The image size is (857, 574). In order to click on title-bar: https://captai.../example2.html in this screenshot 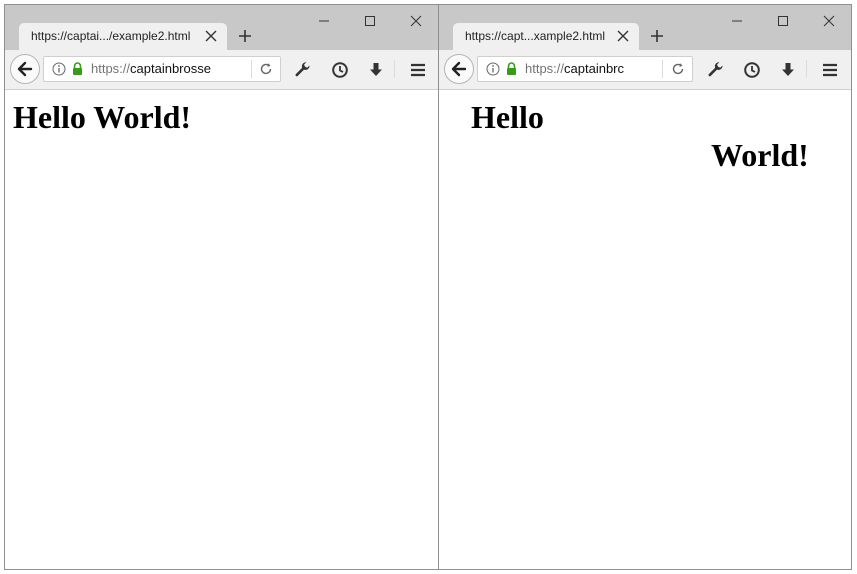, I will do `click(221, 27)`.